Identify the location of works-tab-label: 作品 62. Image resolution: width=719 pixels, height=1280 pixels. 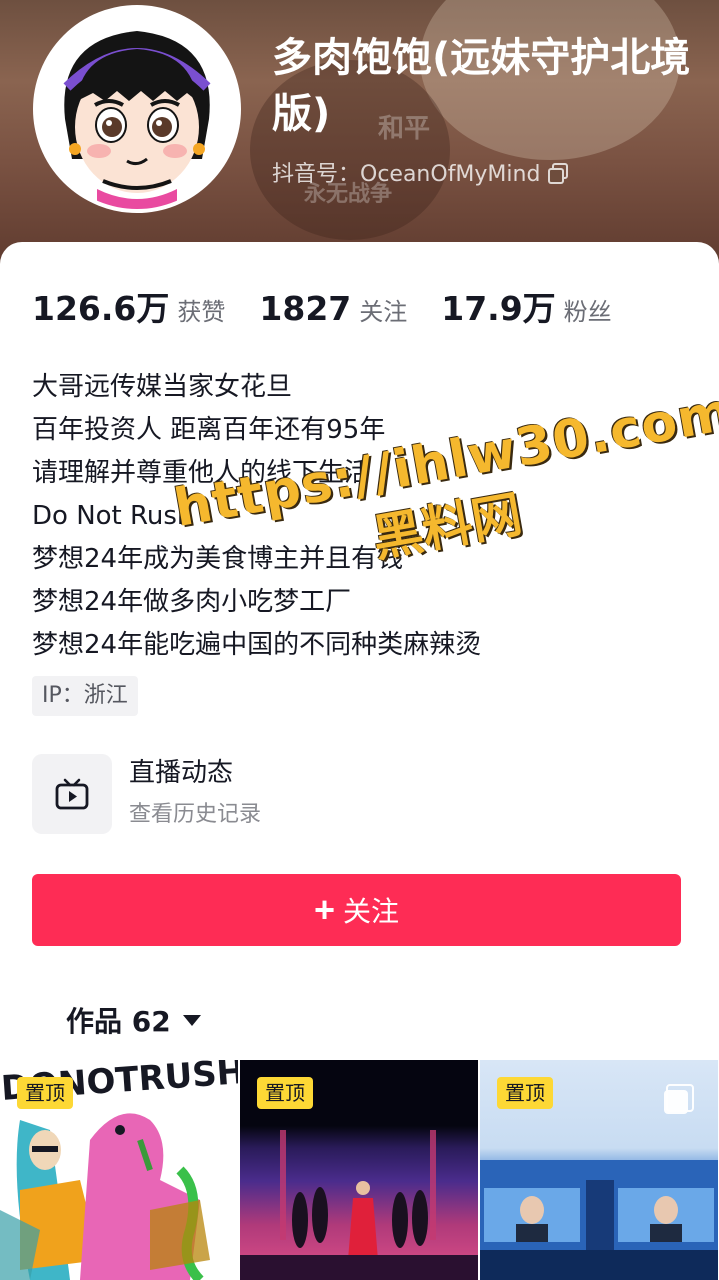
(118, 1021).